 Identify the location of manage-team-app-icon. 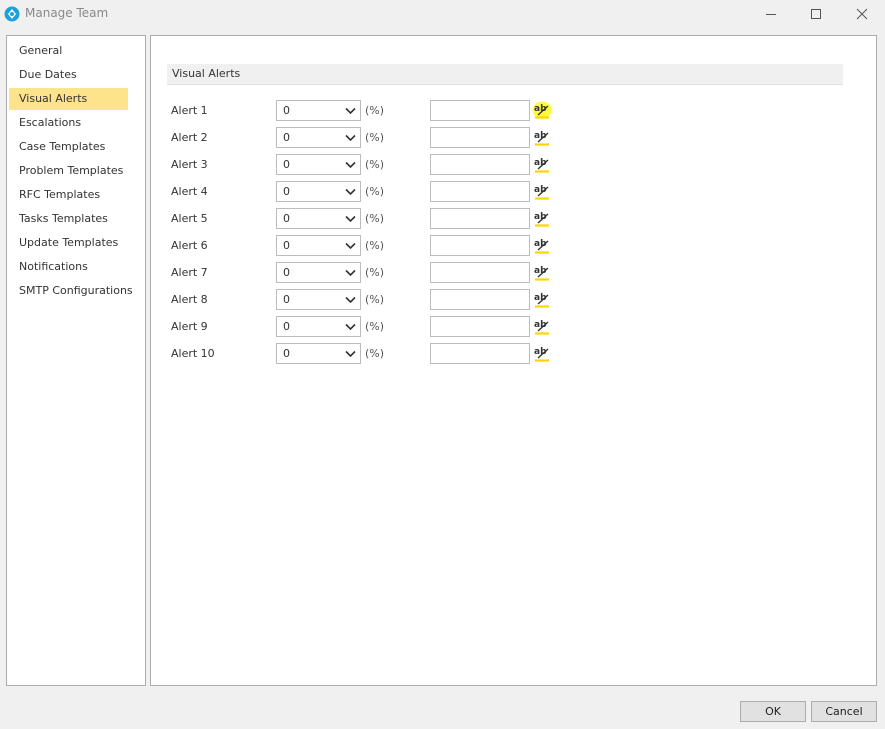
(12, 14).